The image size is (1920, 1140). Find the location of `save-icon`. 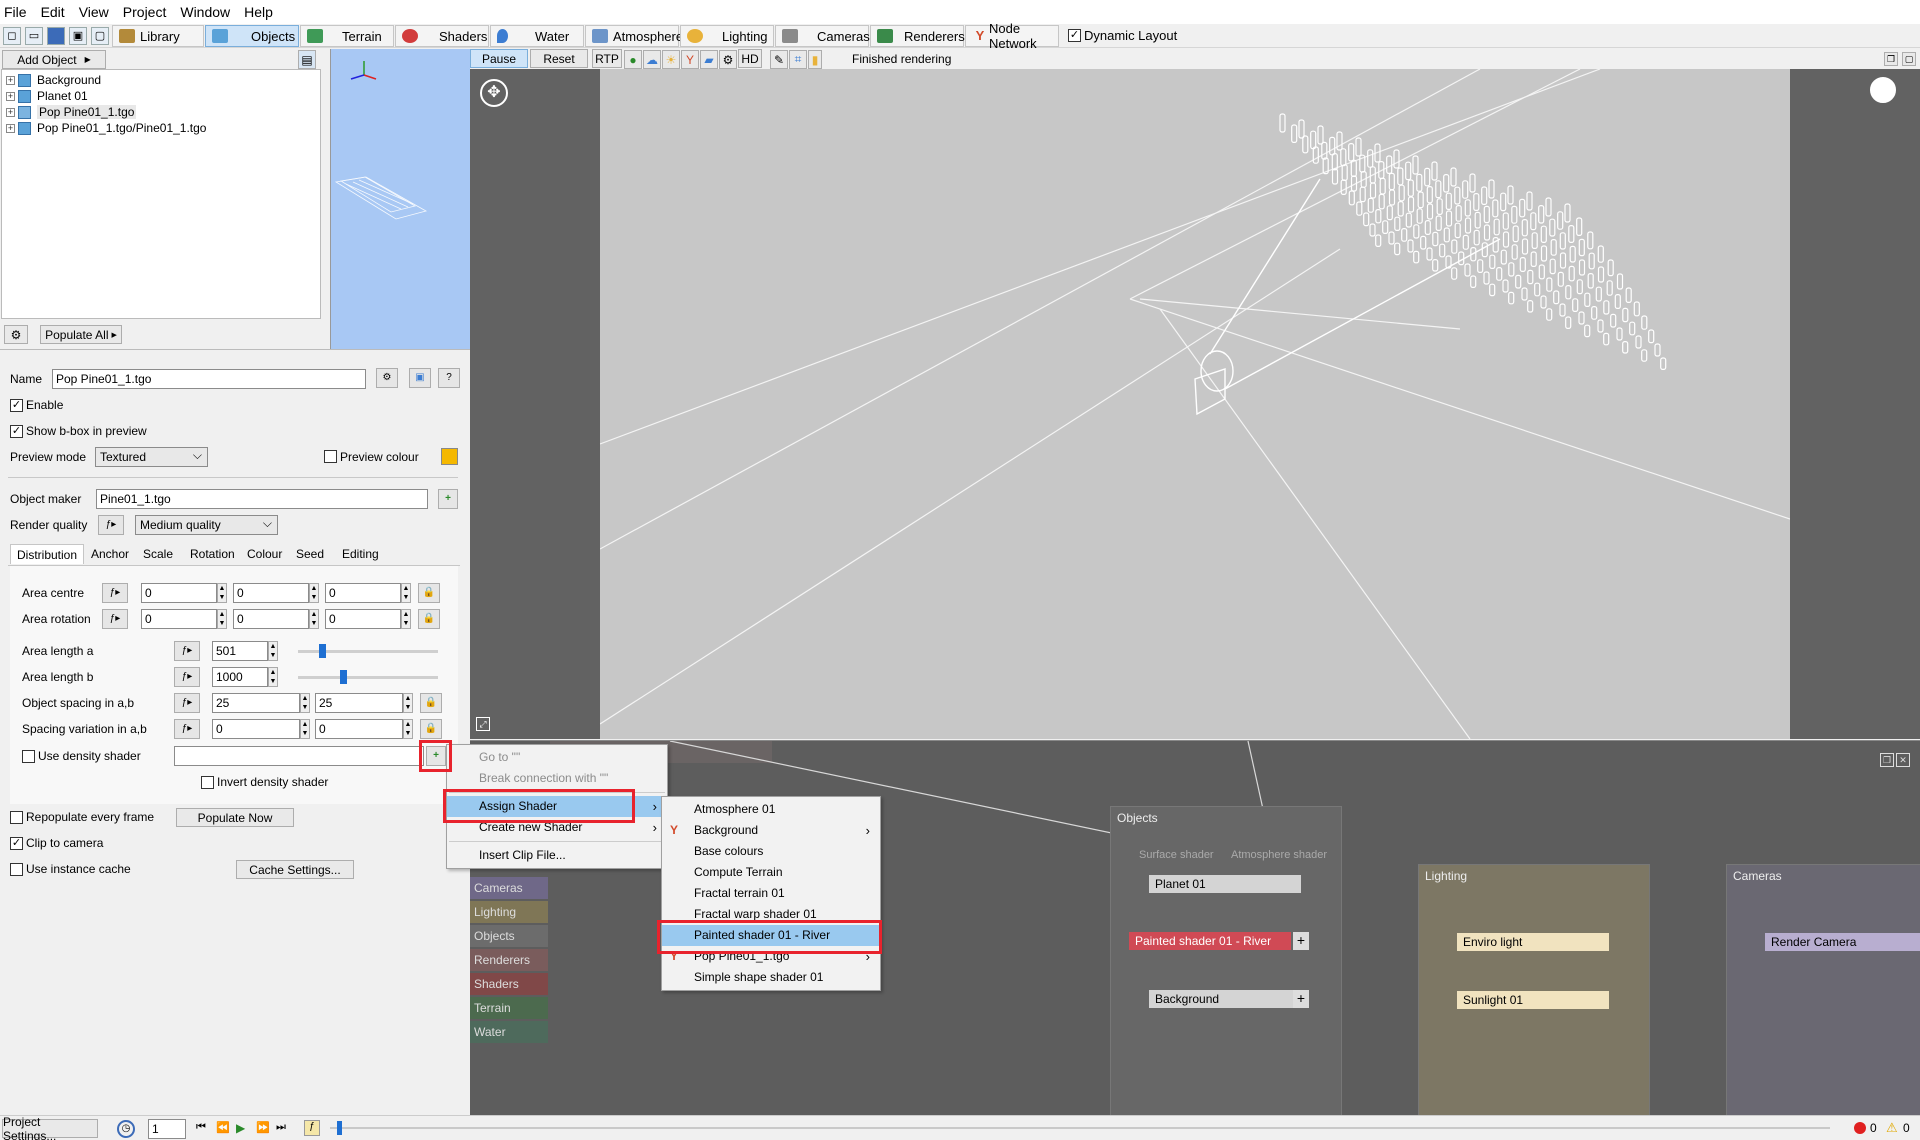

save-icon is located at coordinates (56, 36).